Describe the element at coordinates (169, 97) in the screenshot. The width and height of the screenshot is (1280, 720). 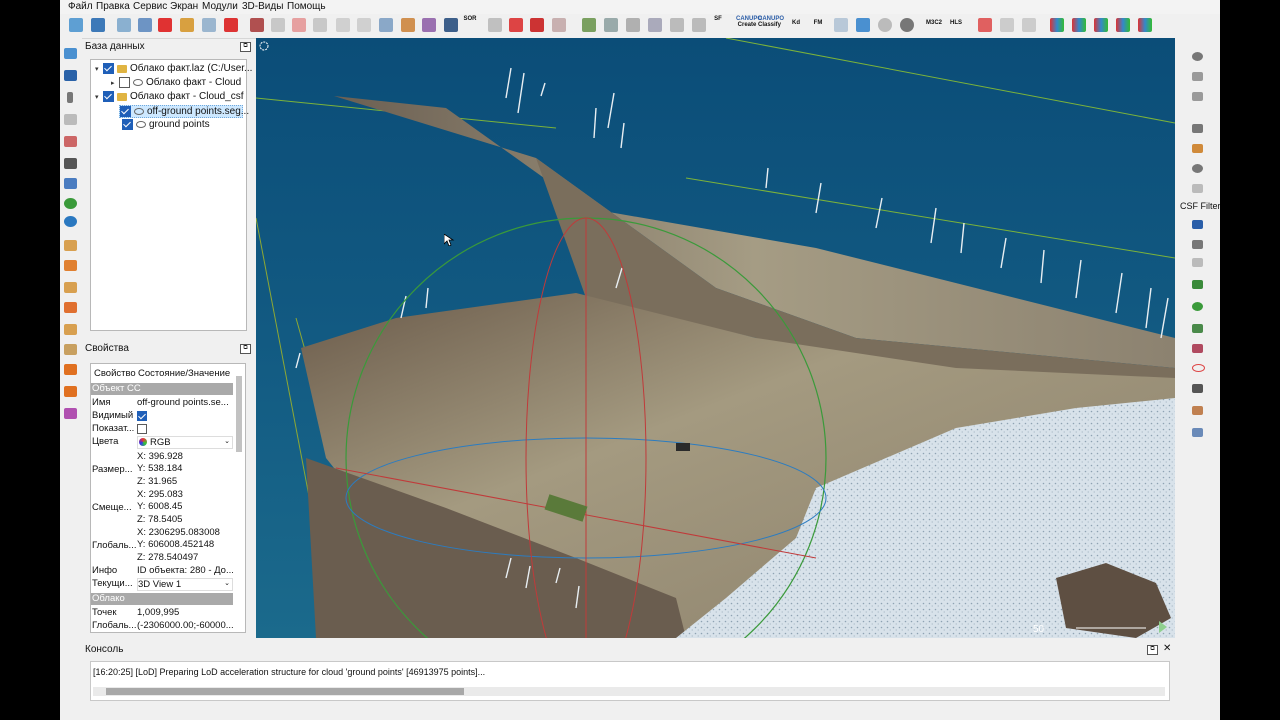
I see `tree-item-cloud-csf: ▾ Облако факт - Cloud_csf` at that location.